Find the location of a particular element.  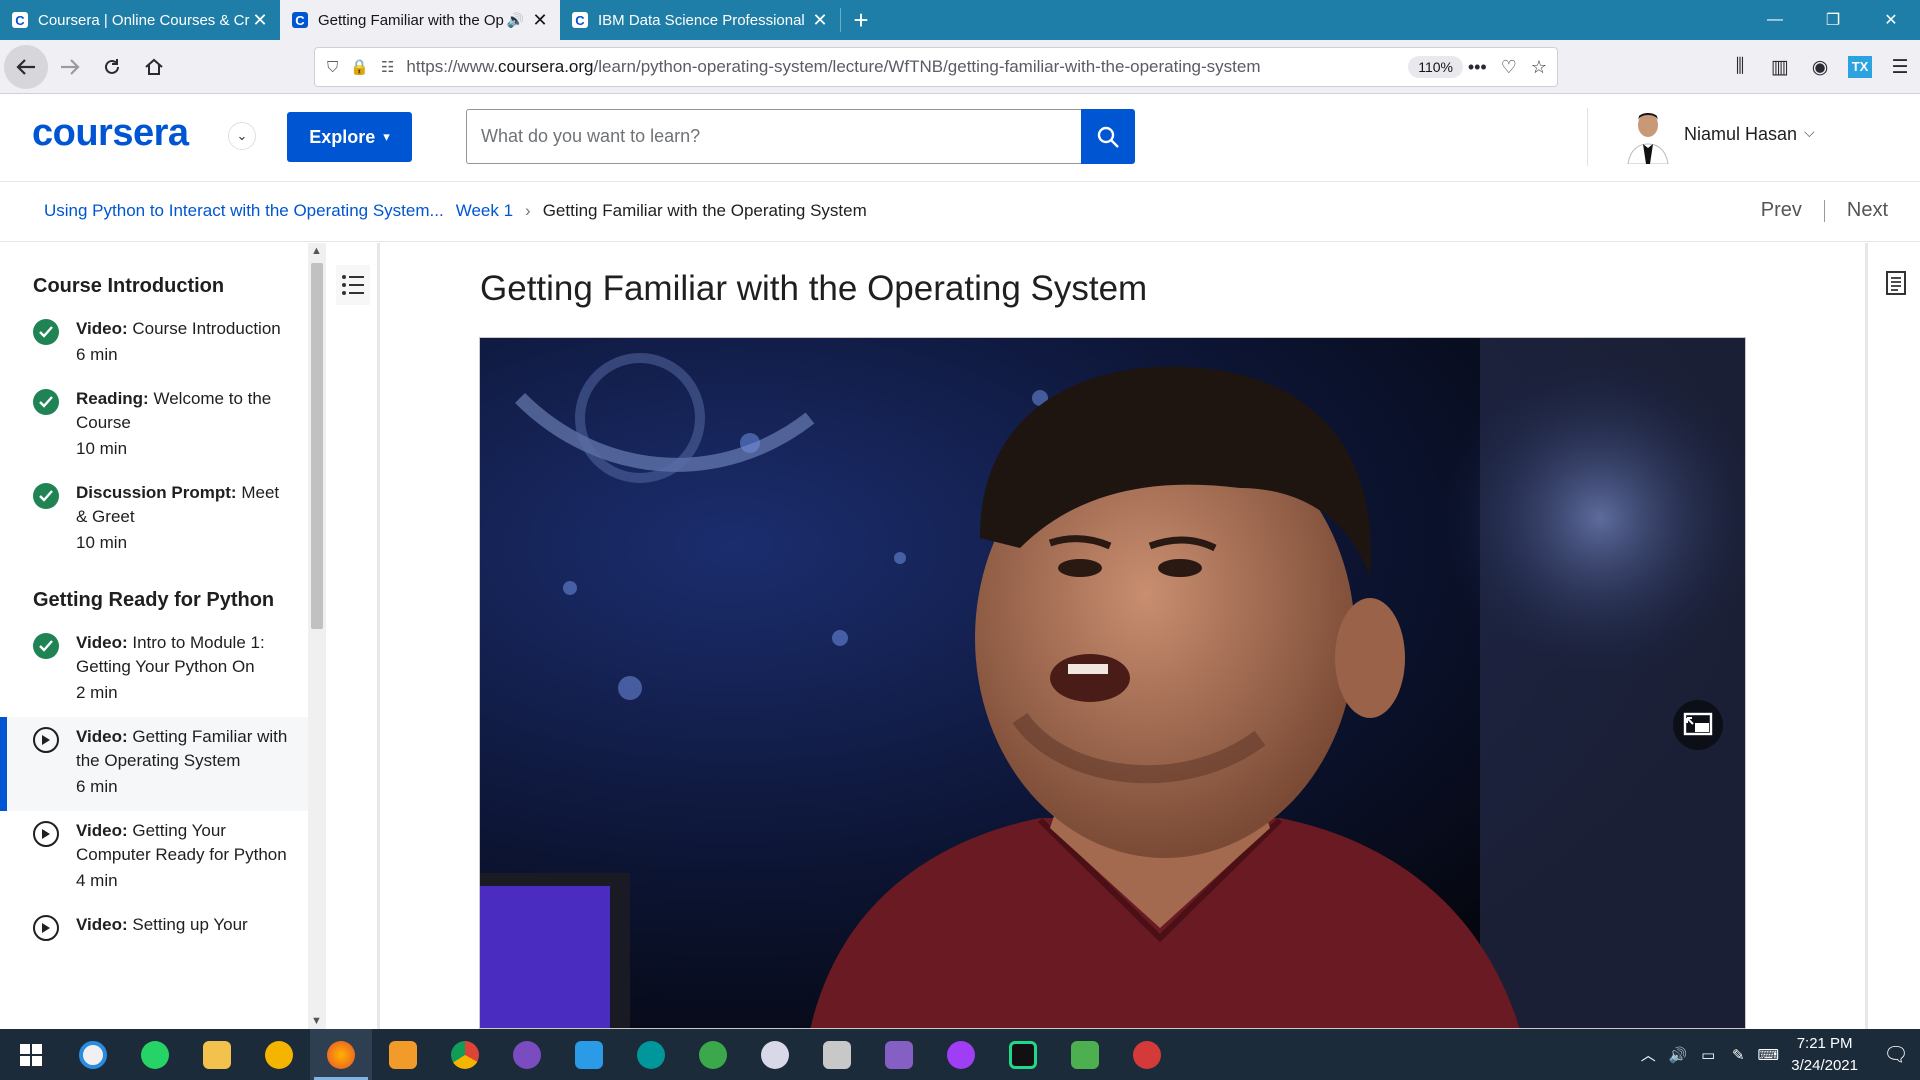

browser-tab-active: C Getting Familiar with the Op 🔊 ✕ is located at coordinates (420, 20).